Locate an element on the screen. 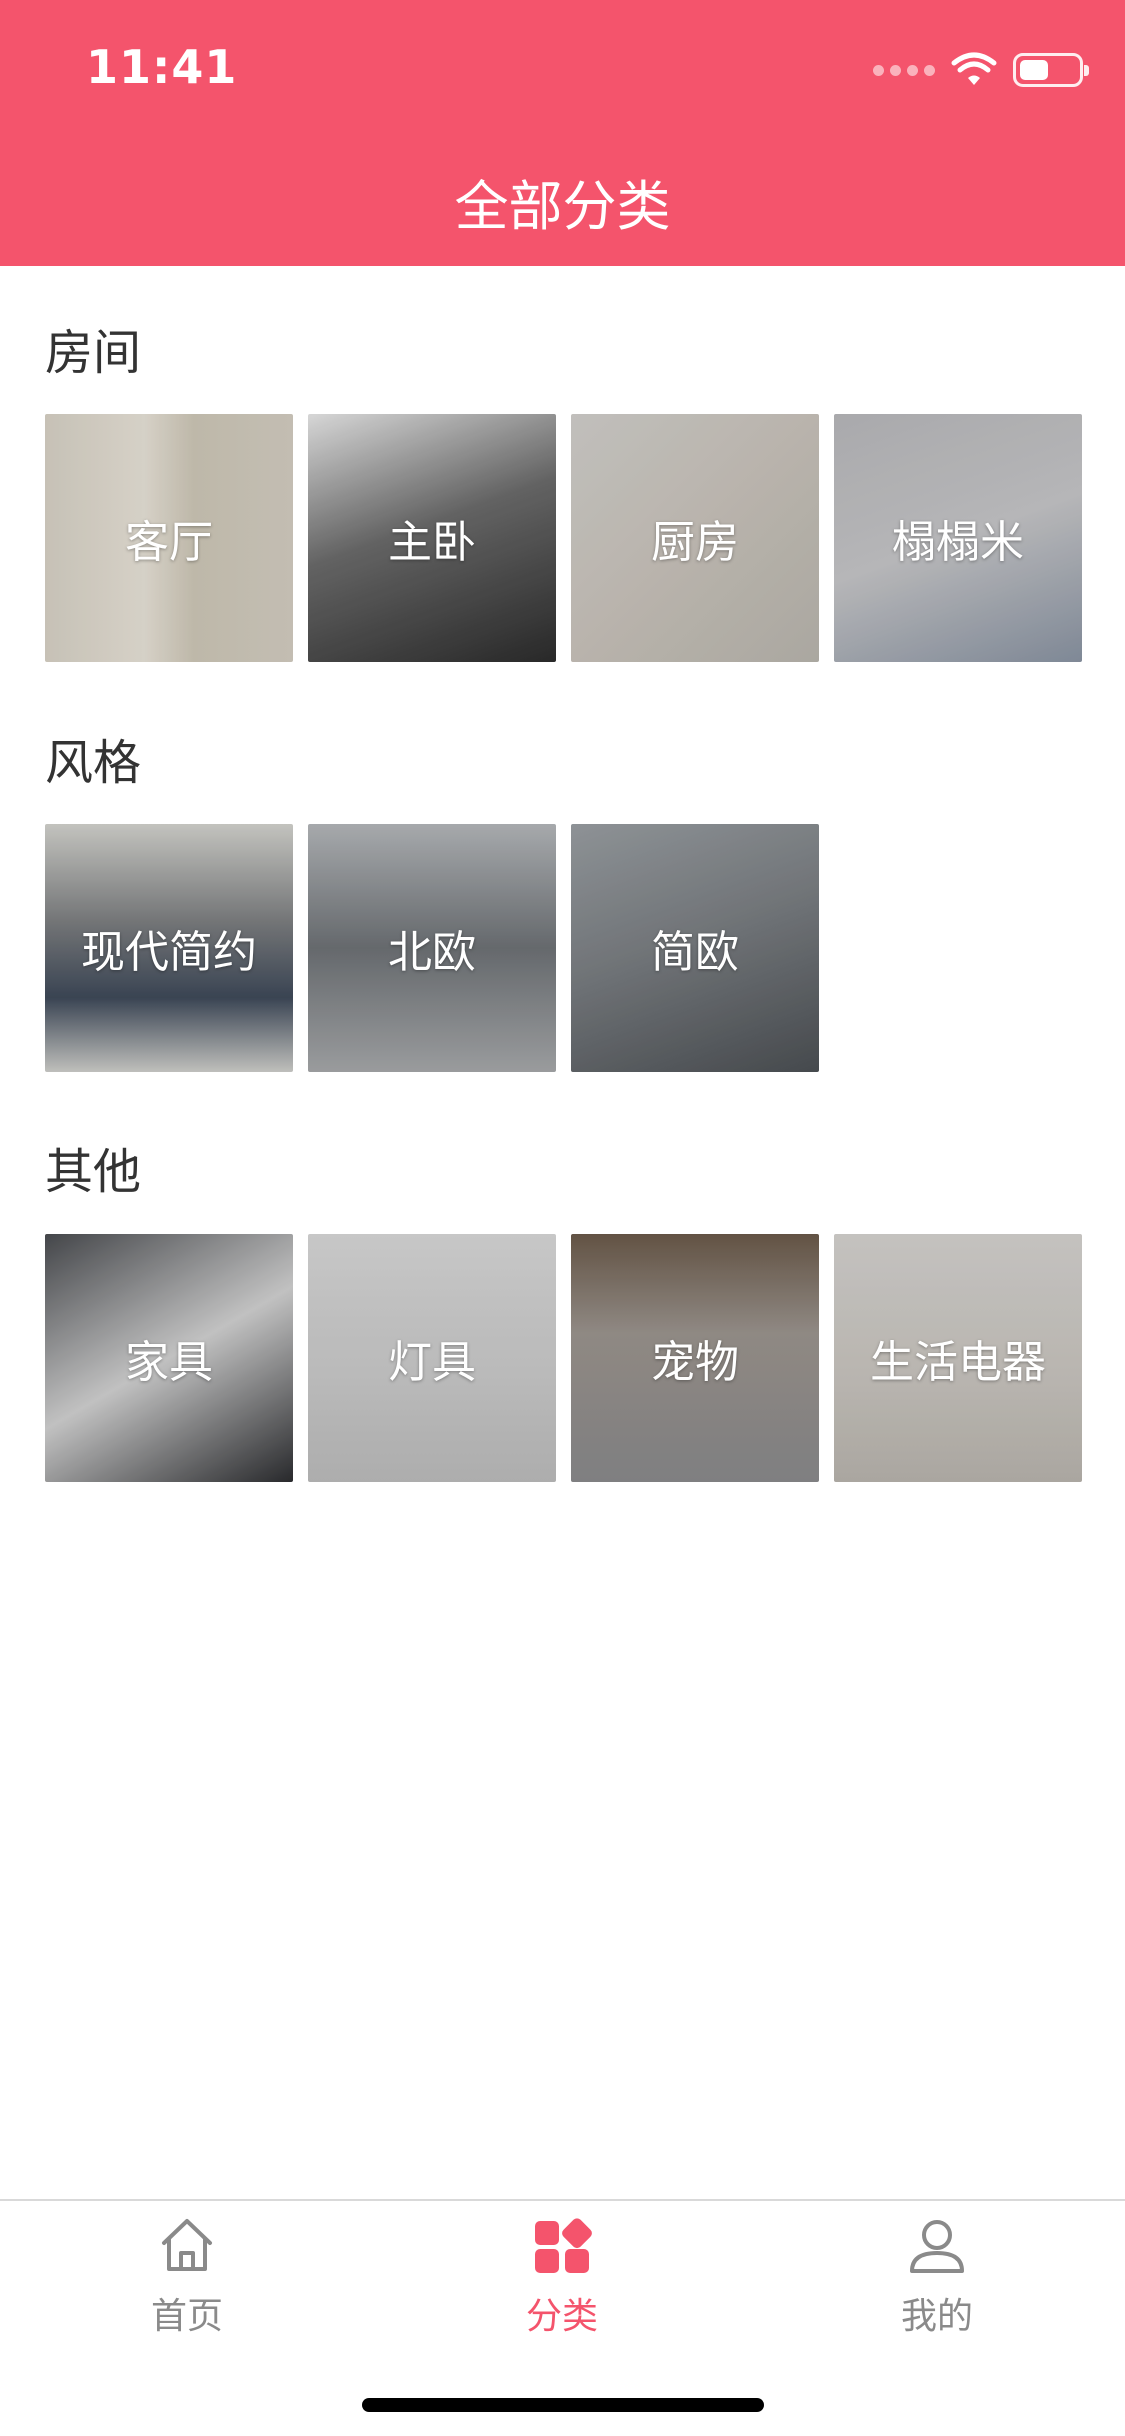  category-label: 生活电器 is located at coordinates (958, 1362).